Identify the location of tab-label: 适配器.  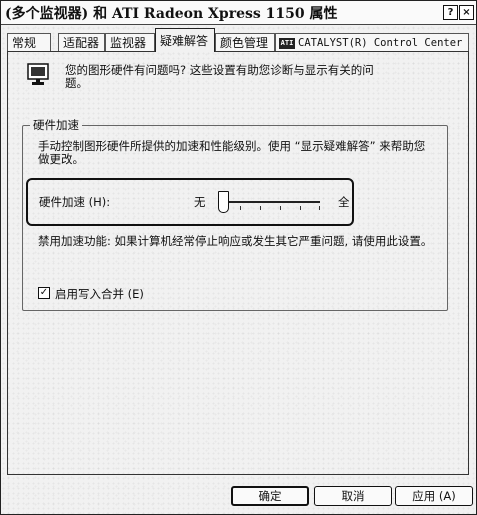
(81, 43).